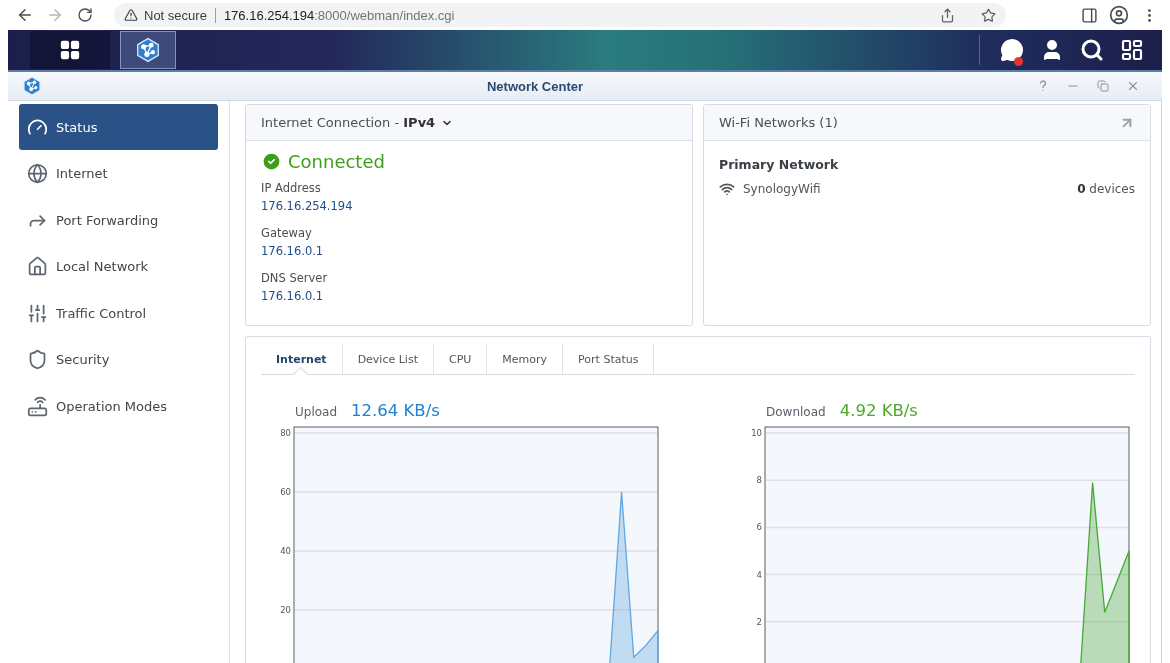  Describe the element at coordinates (759, 527) in the screenshot. I see `axis-tick-label: 6` at that location.